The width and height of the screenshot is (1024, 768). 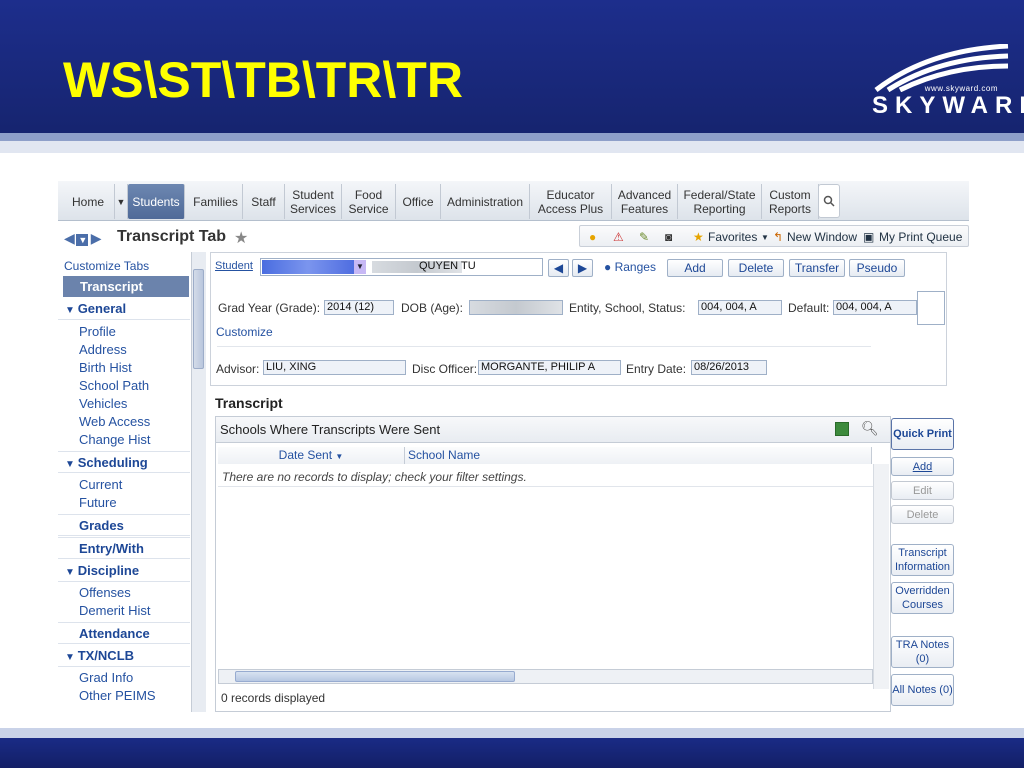 I want to click on export-excel-icon, so click(x=842, y=429).